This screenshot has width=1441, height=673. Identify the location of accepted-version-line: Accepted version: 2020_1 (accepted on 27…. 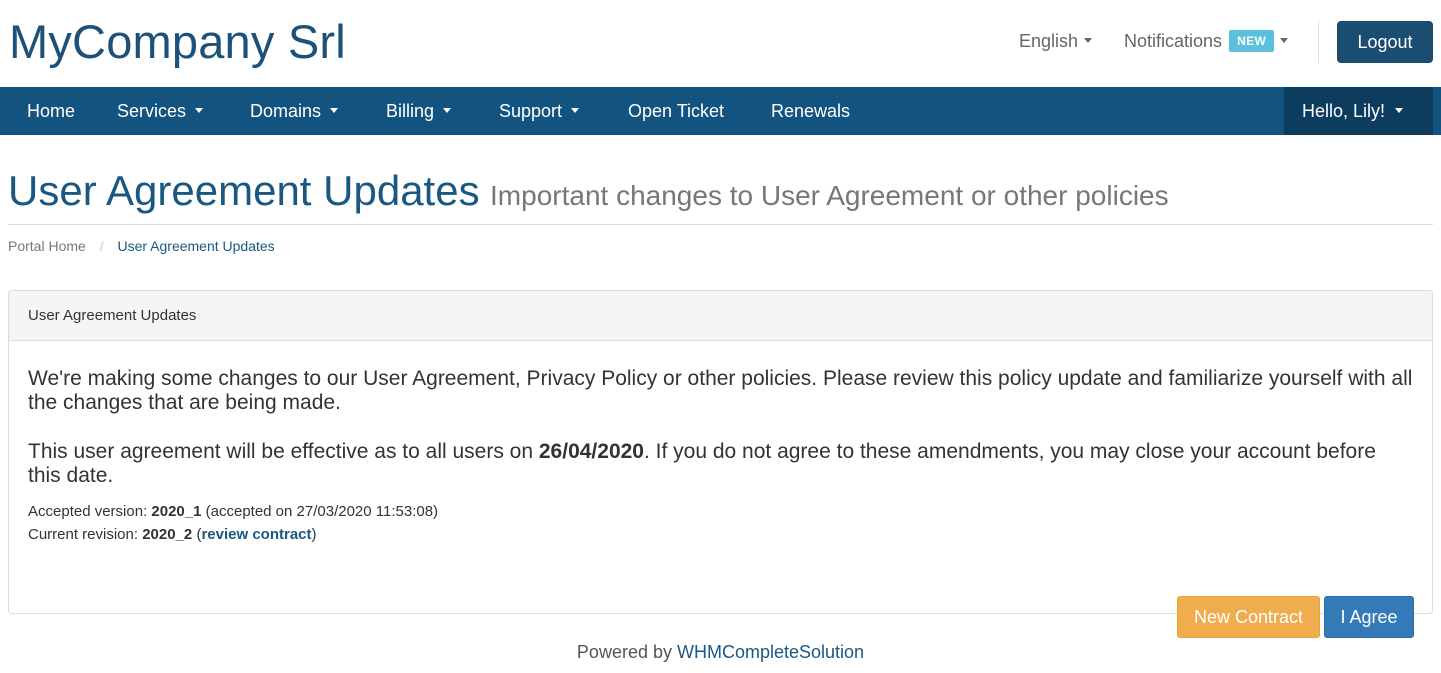
(233, 512).